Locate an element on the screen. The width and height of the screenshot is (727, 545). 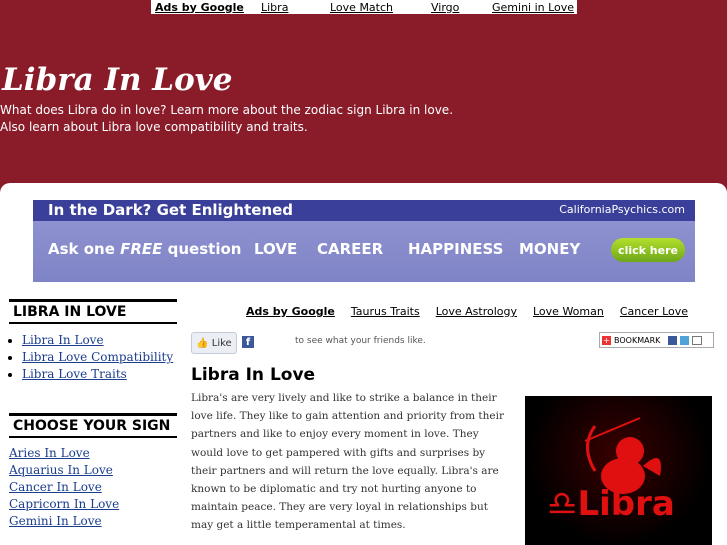
sidebar-item: Libra Love Traits is located at coordinates (99, 374).